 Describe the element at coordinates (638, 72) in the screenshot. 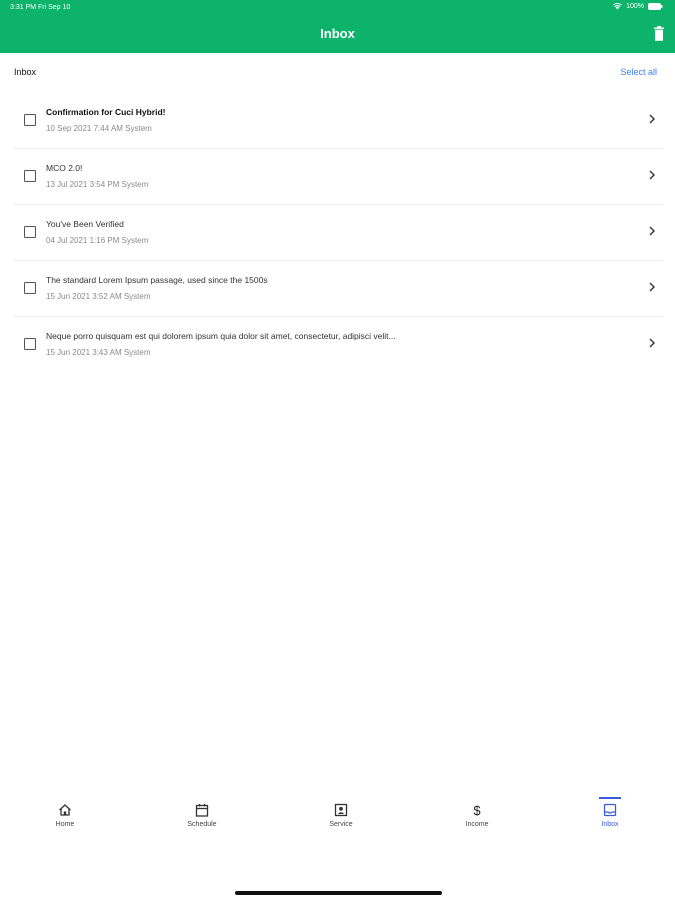

I see `select-all-button: Select all` at that location.